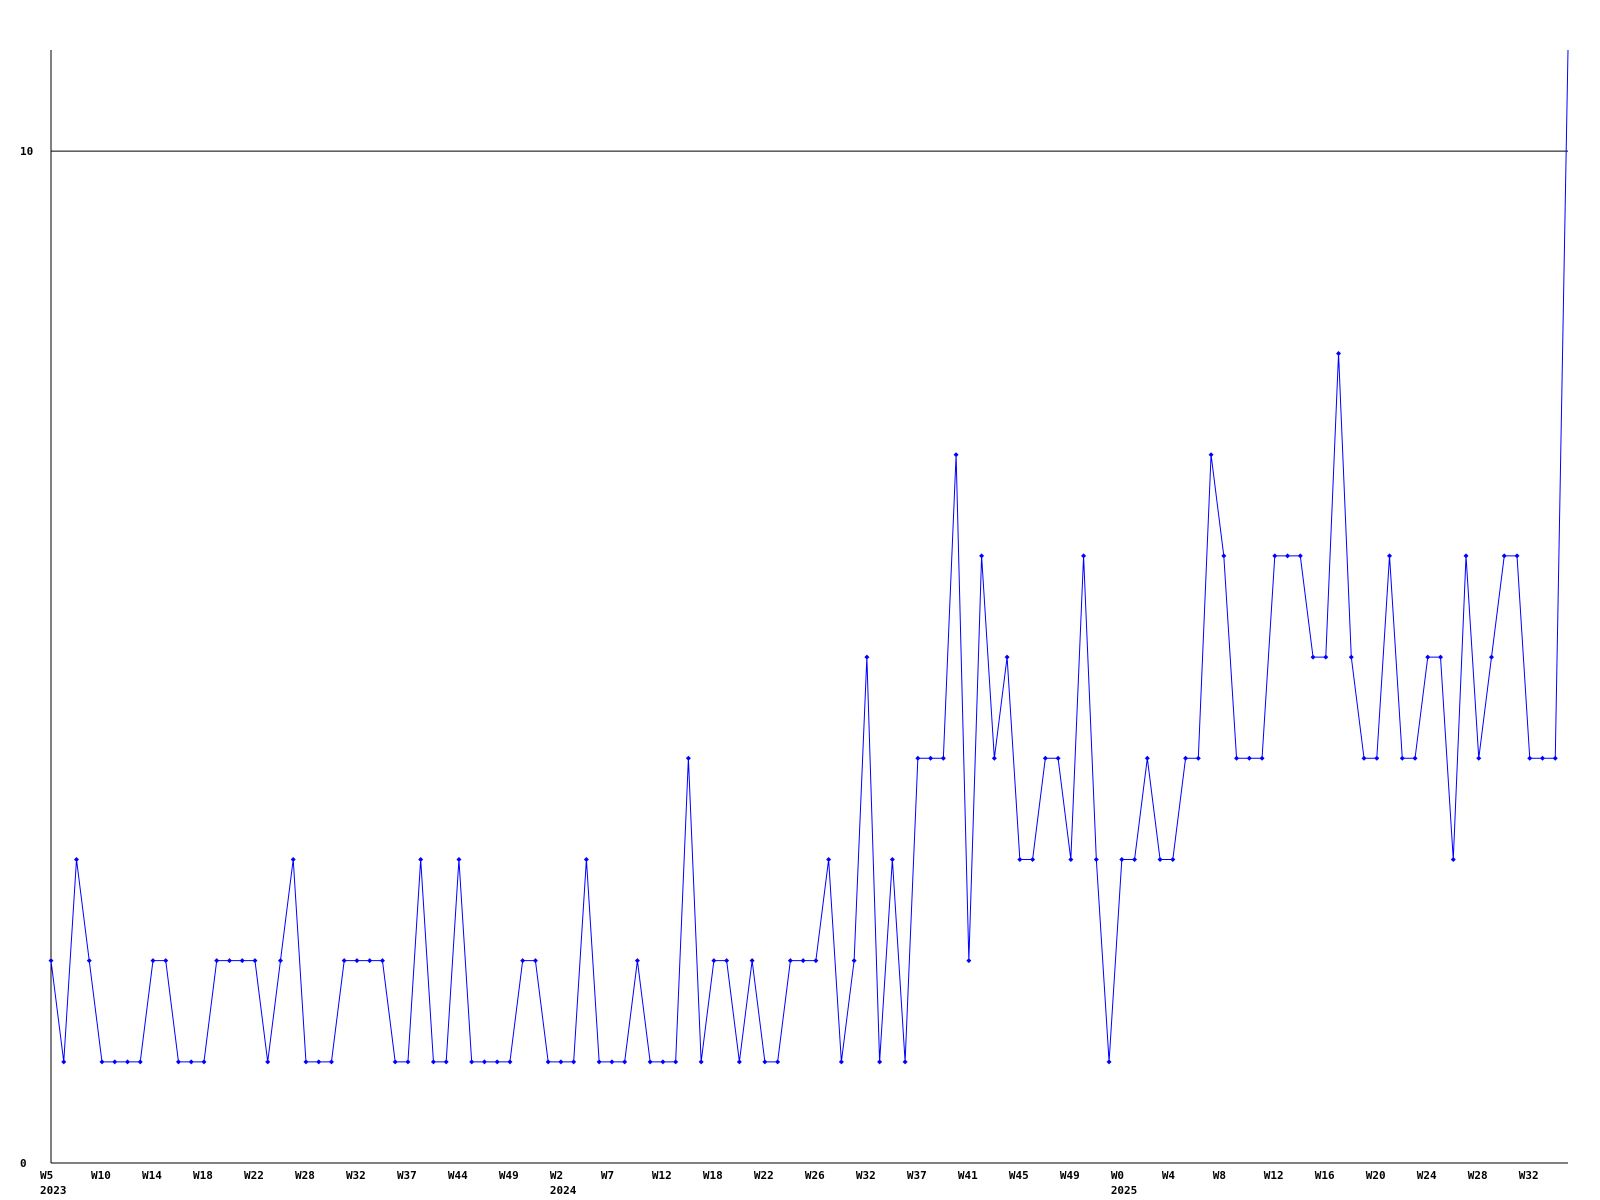 This screenshot has width=1600, height=1200. Describe the element at coordinates (26, 151) in the screenshot. I see `y-tick-label: 10` at that location.